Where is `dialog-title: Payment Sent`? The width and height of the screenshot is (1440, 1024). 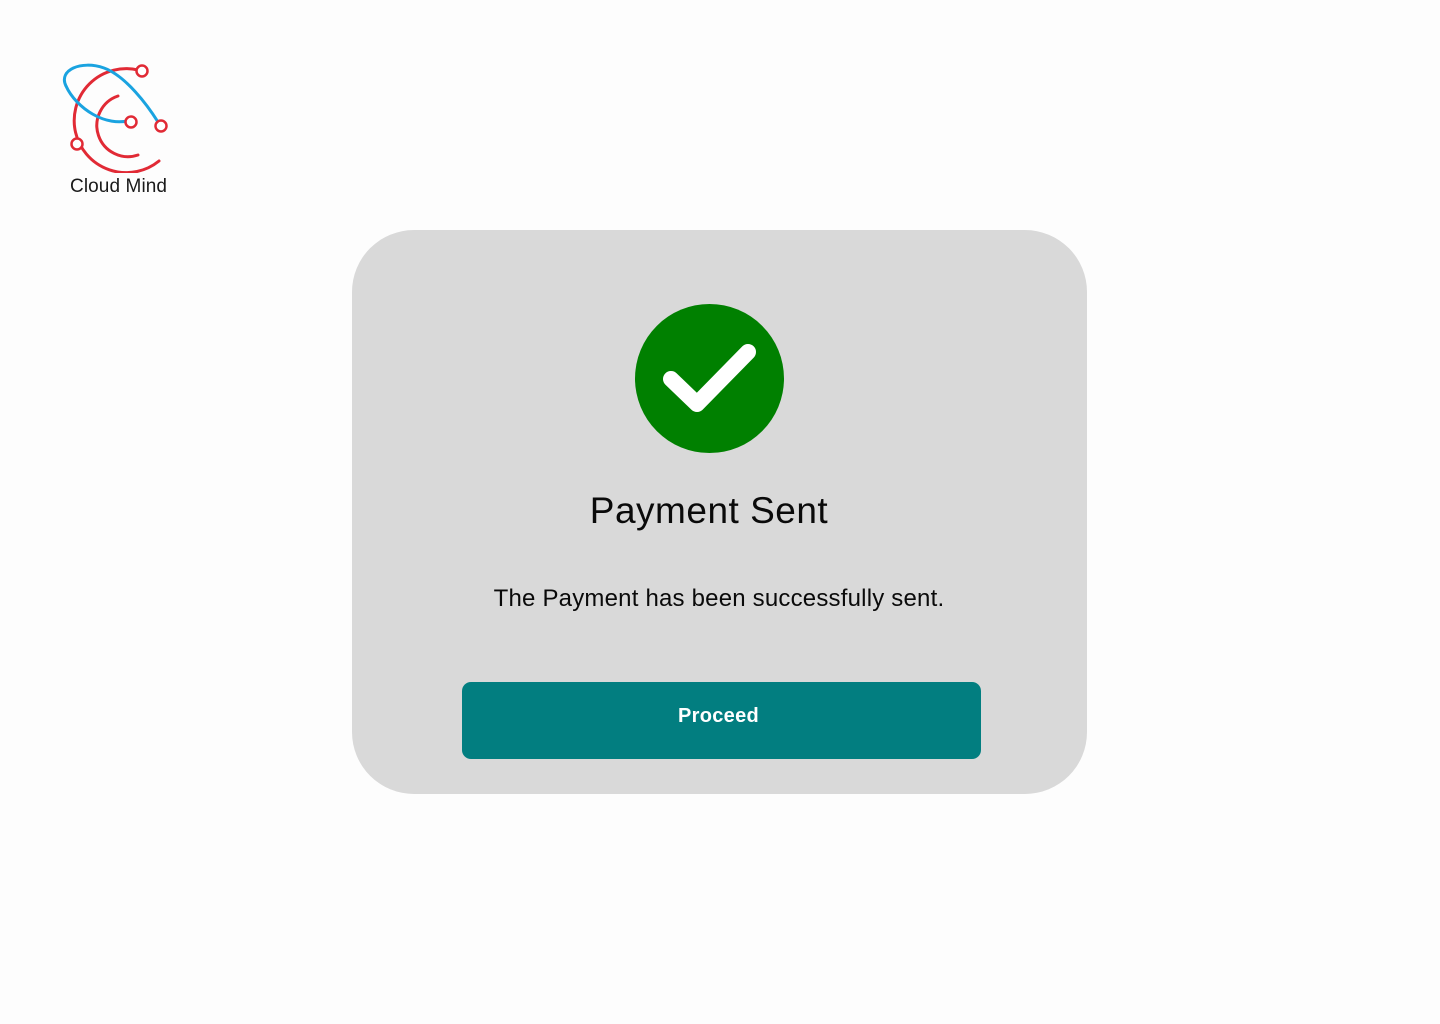
dialog-title: Payment Sent is located at coordinates (709, 510).